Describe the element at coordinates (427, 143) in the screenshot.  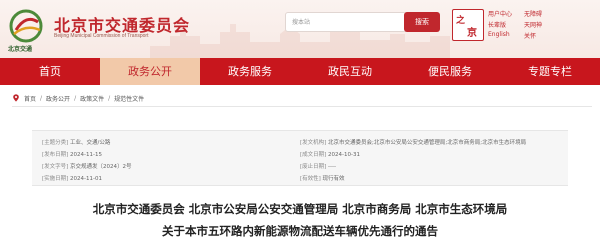
I see `meta-value: 北京市交通委员会;北京市公安局公安交通管理局;北京市商务局;北京市生态环境局` at that location.